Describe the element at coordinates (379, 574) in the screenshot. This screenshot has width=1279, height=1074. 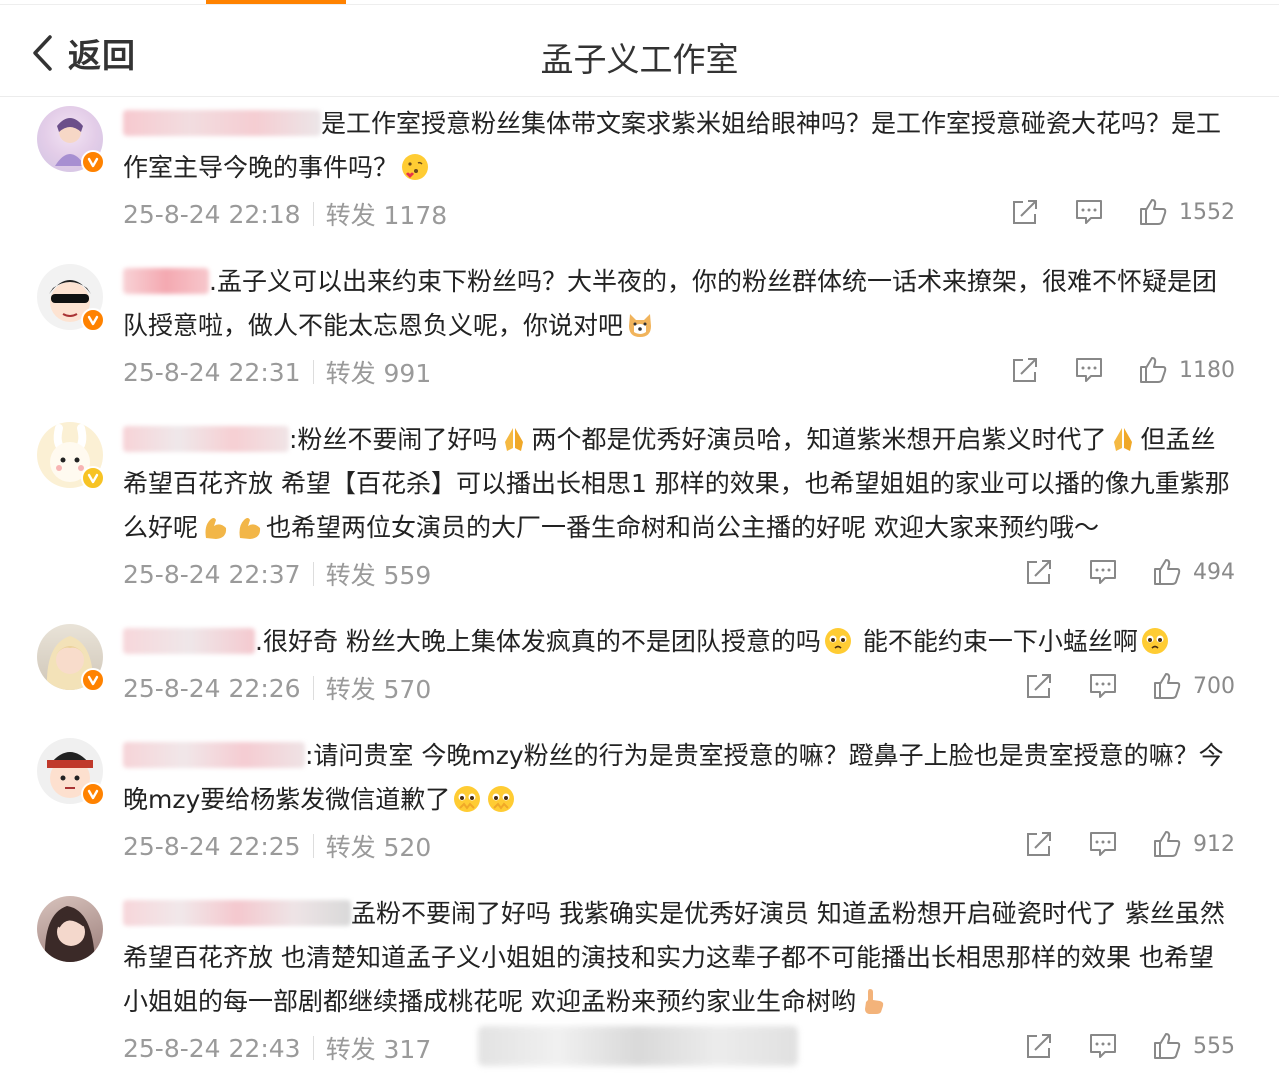
I see `repost-count: 转发 559` at that location.